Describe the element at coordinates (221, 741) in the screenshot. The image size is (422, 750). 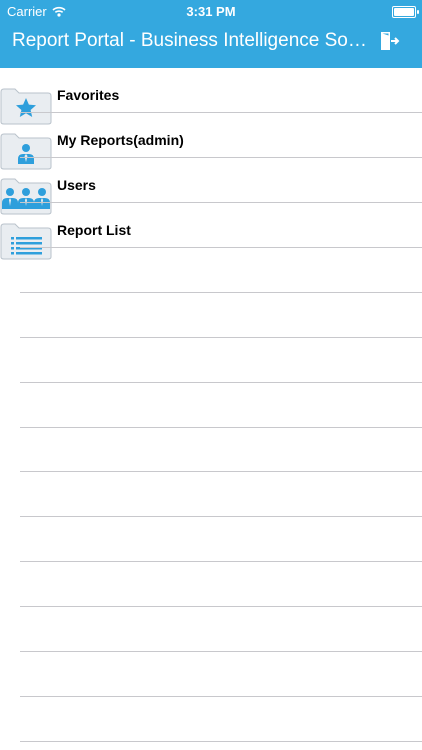
I see `row-divider` at that location.